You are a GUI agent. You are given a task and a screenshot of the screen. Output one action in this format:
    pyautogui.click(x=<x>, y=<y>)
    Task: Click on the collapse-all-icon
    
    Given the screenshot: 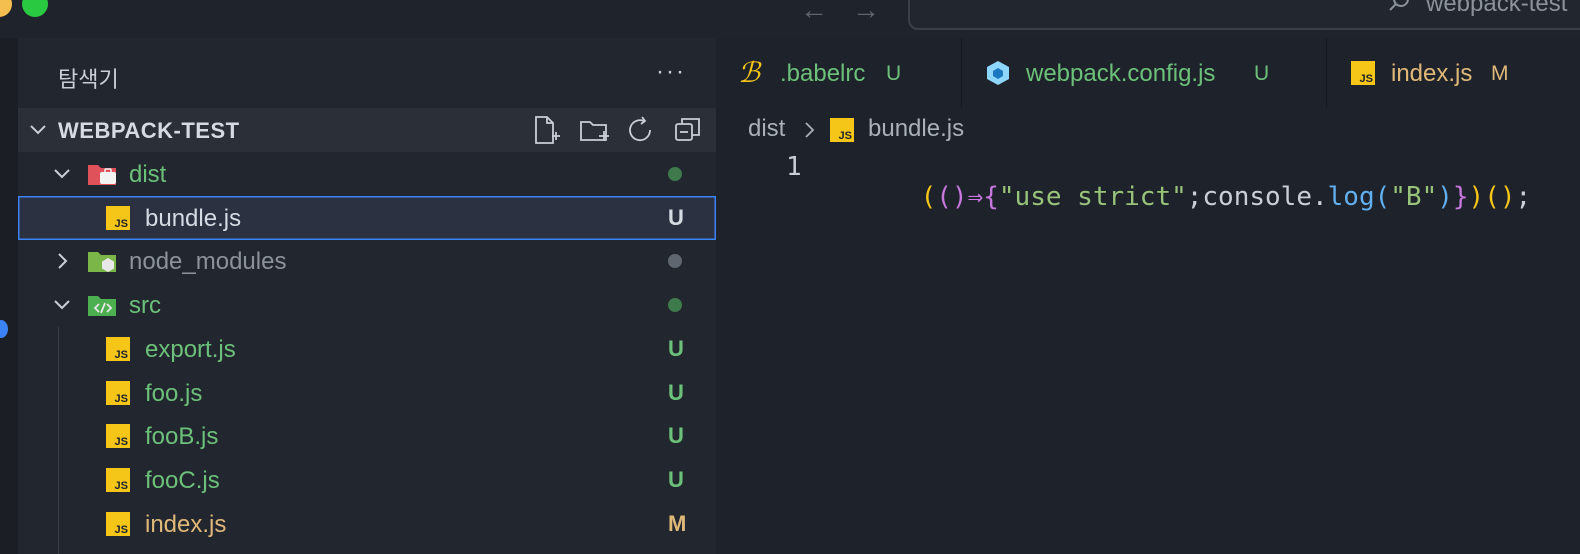 What is the action you would take?
    pyautogui.click(x=688, y=130)
    